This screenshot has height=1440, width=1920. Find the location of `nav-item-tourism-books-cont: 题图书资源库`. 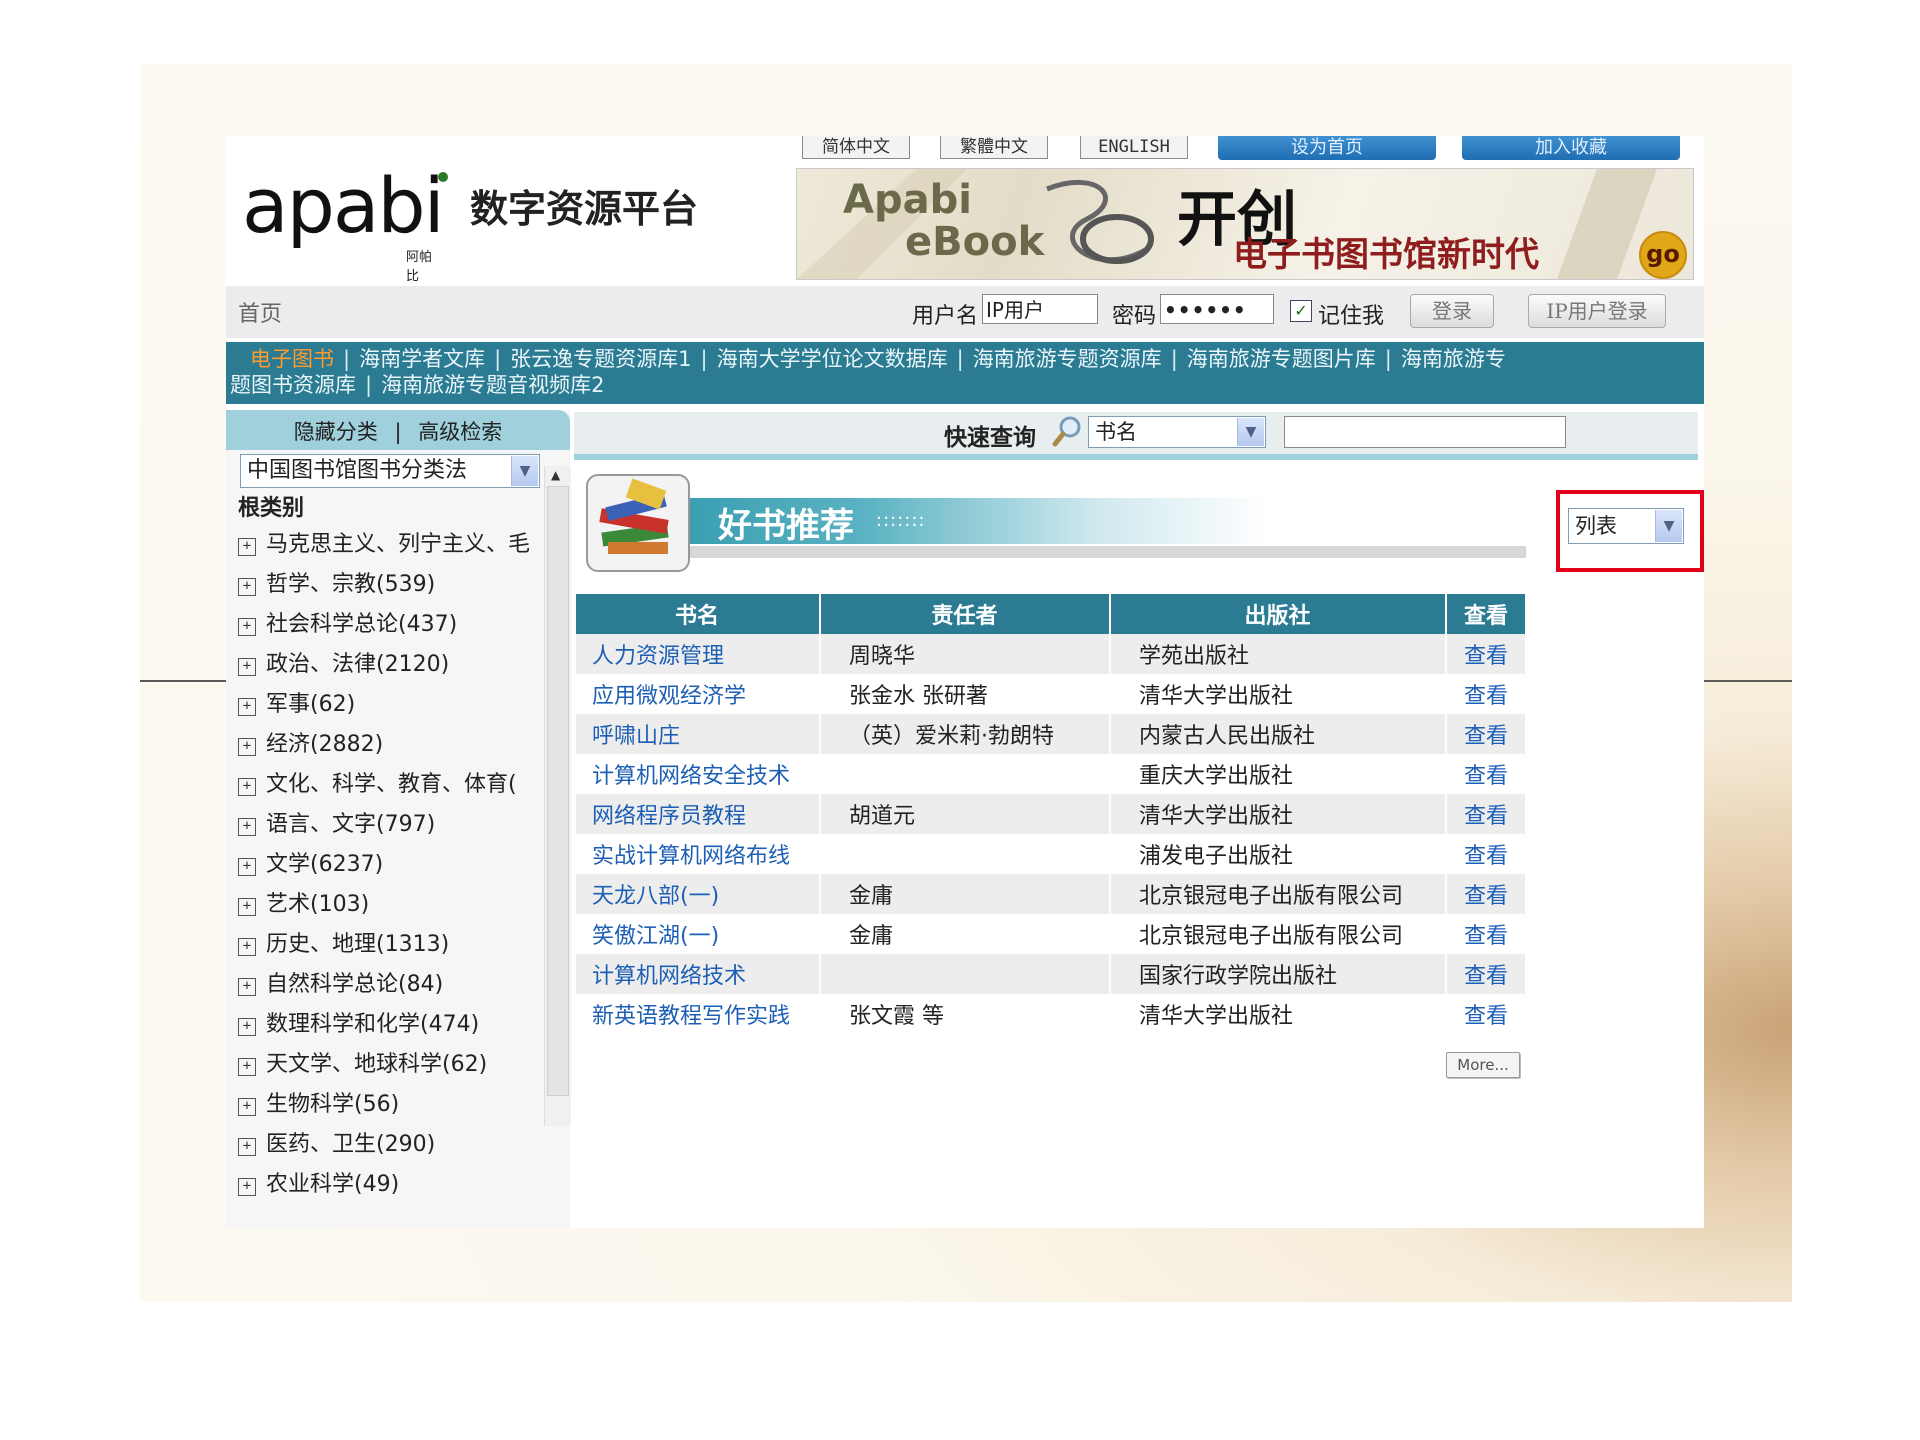

nav-item-tourism-books-cont: 题图书资源库 is located at coordinates (293, 385).